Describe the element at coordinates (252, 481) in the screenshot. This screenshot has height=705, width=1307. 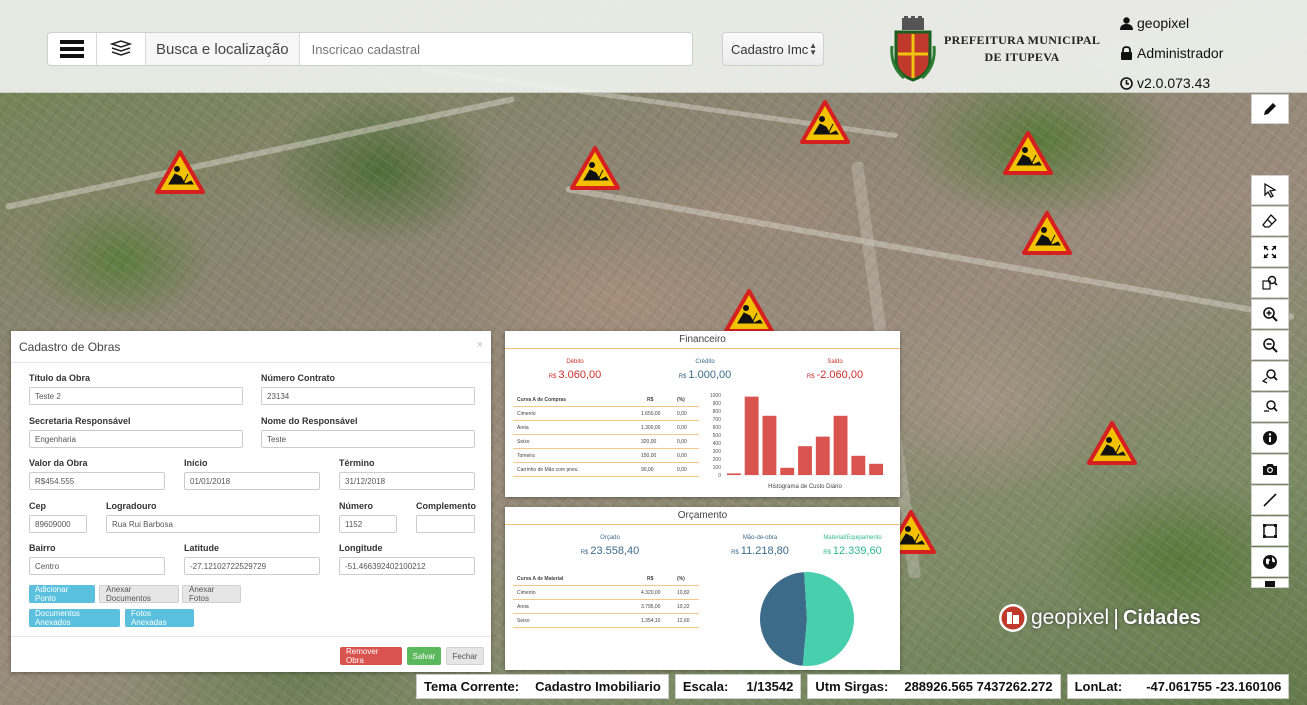
I see `inicio-input: 01/01/2018` at that location.